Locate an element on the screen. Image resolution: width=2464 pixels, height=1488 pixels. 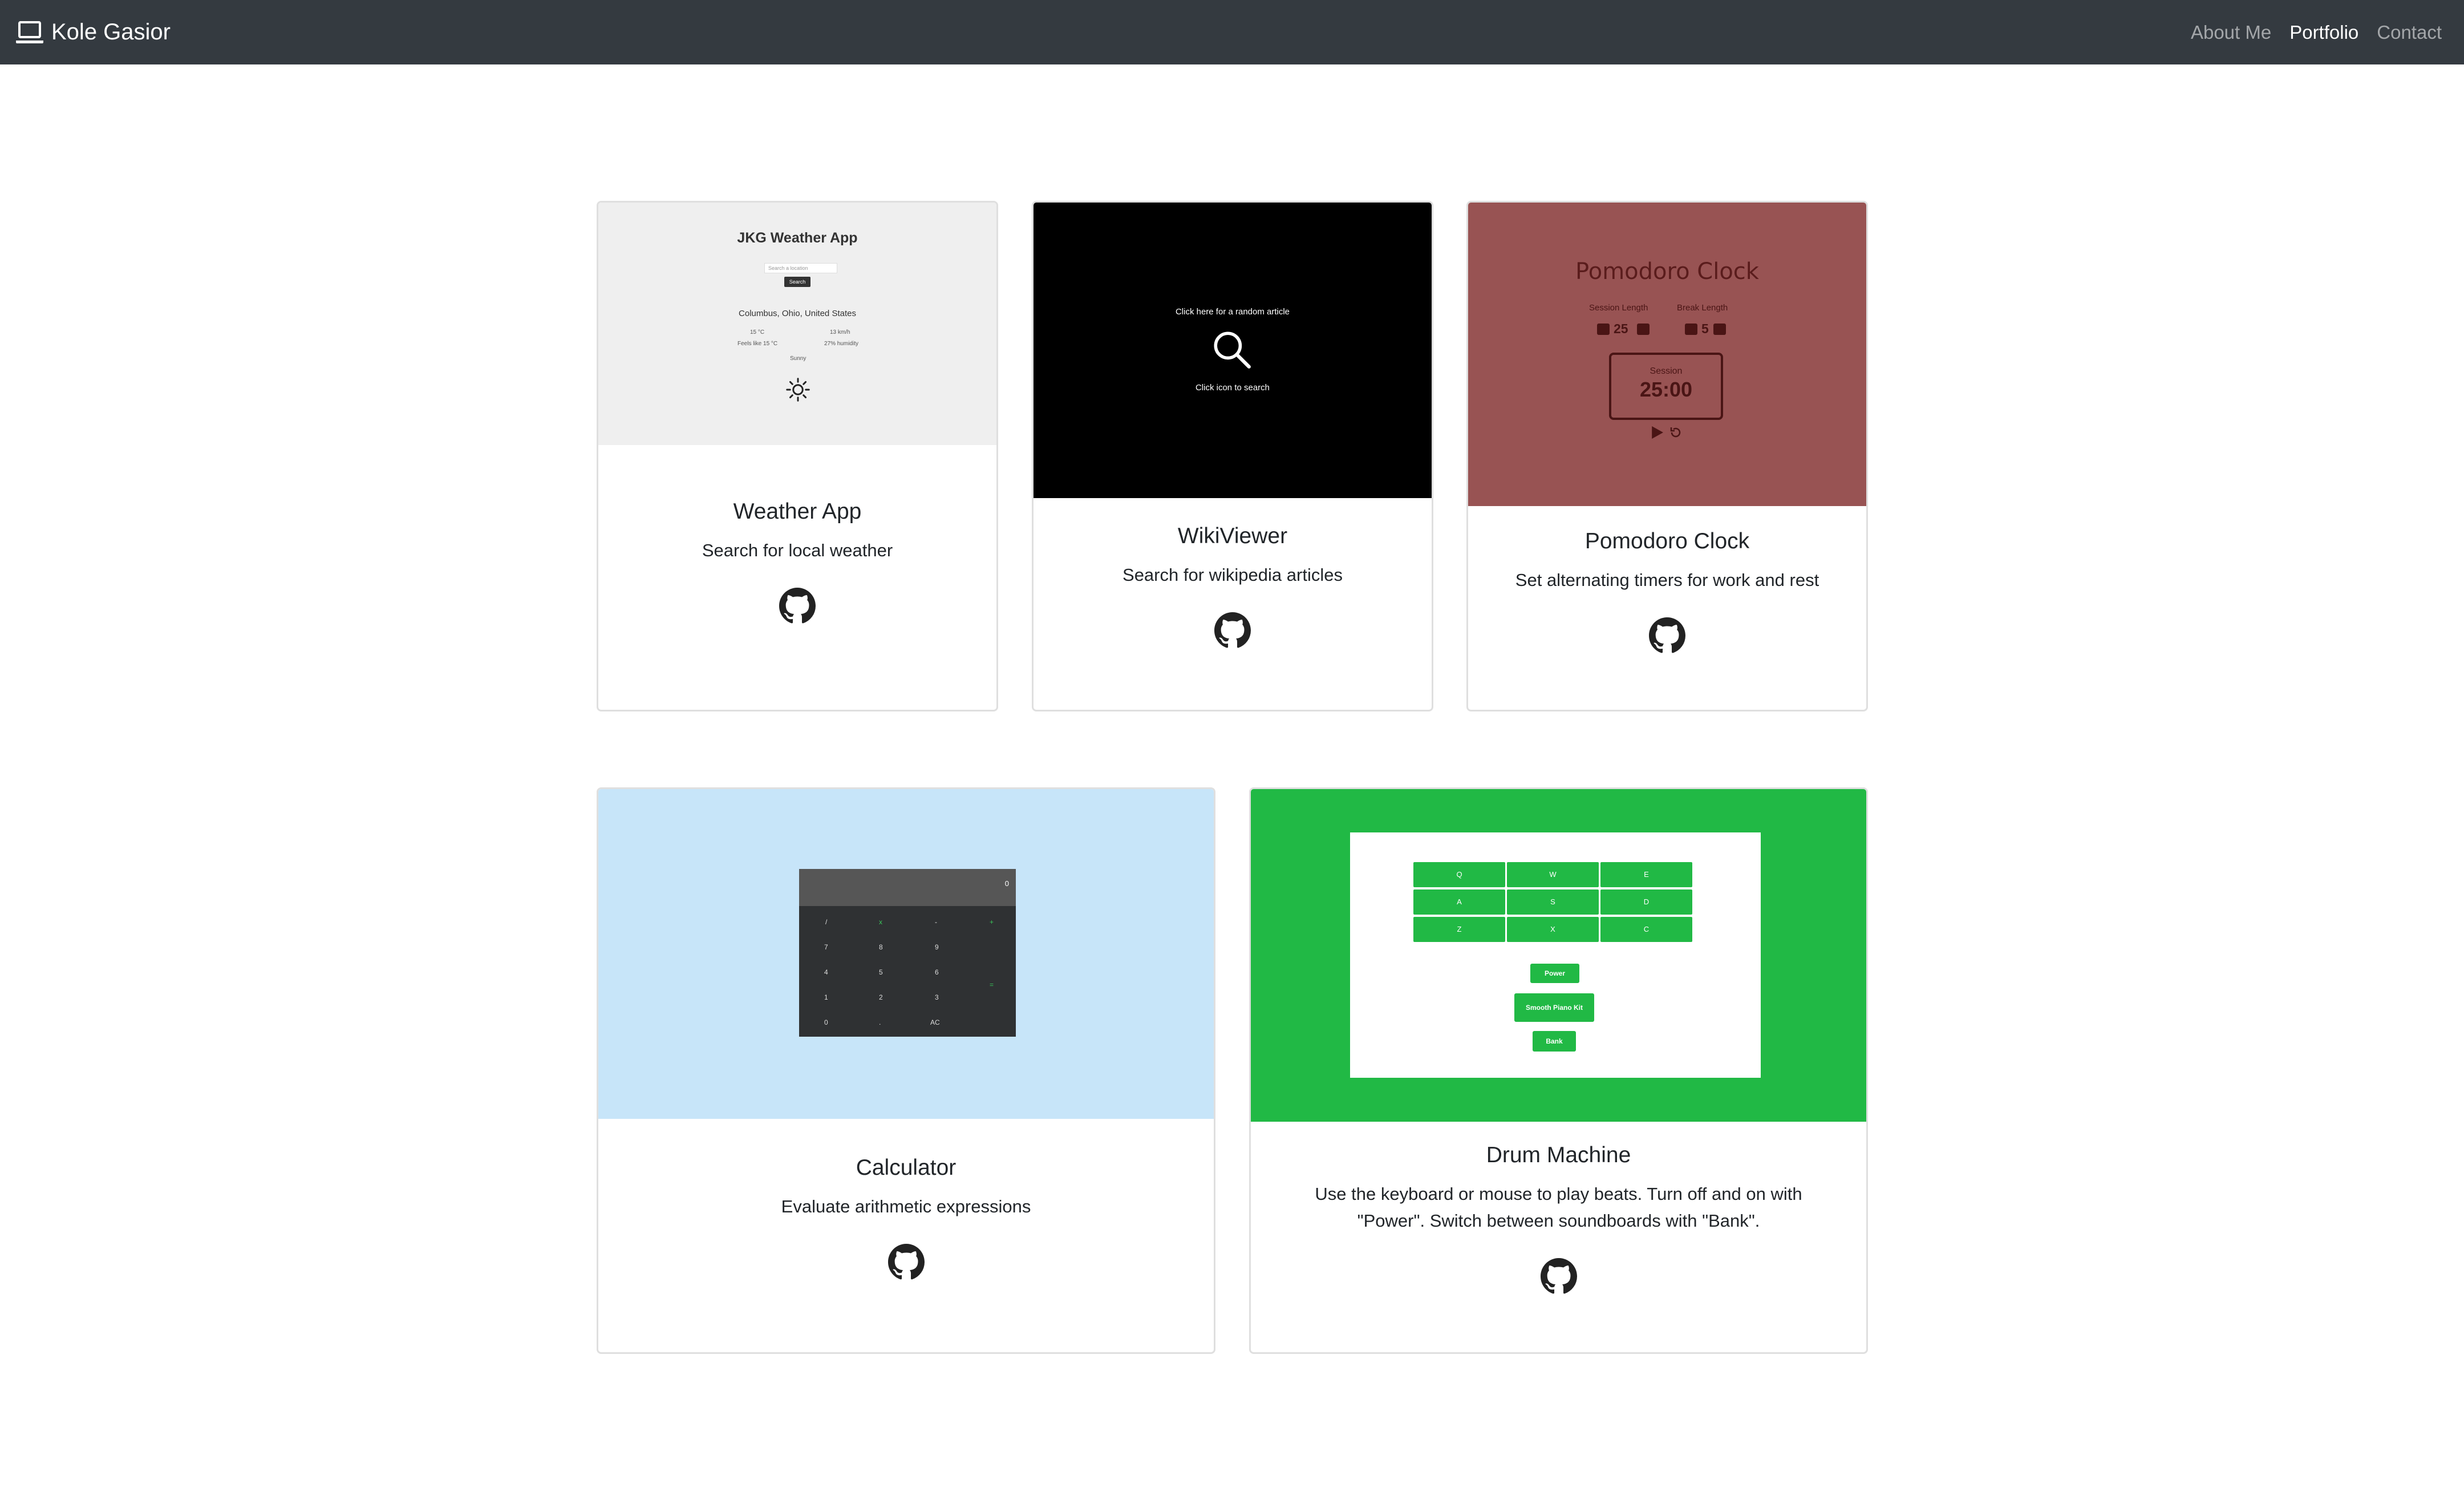
drum-kit-label: Smooth Piano Kit is located at coordinates (1554, 1007).